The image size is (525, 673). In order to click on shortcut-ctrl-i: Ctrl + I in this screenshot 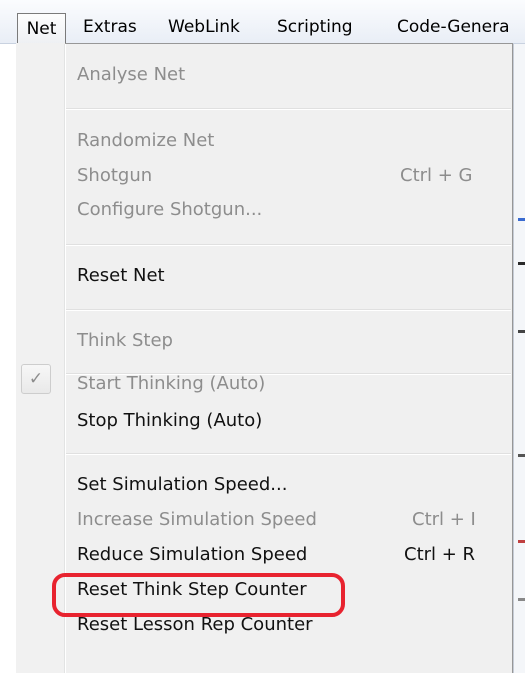, I will do `click(444, 519)`.